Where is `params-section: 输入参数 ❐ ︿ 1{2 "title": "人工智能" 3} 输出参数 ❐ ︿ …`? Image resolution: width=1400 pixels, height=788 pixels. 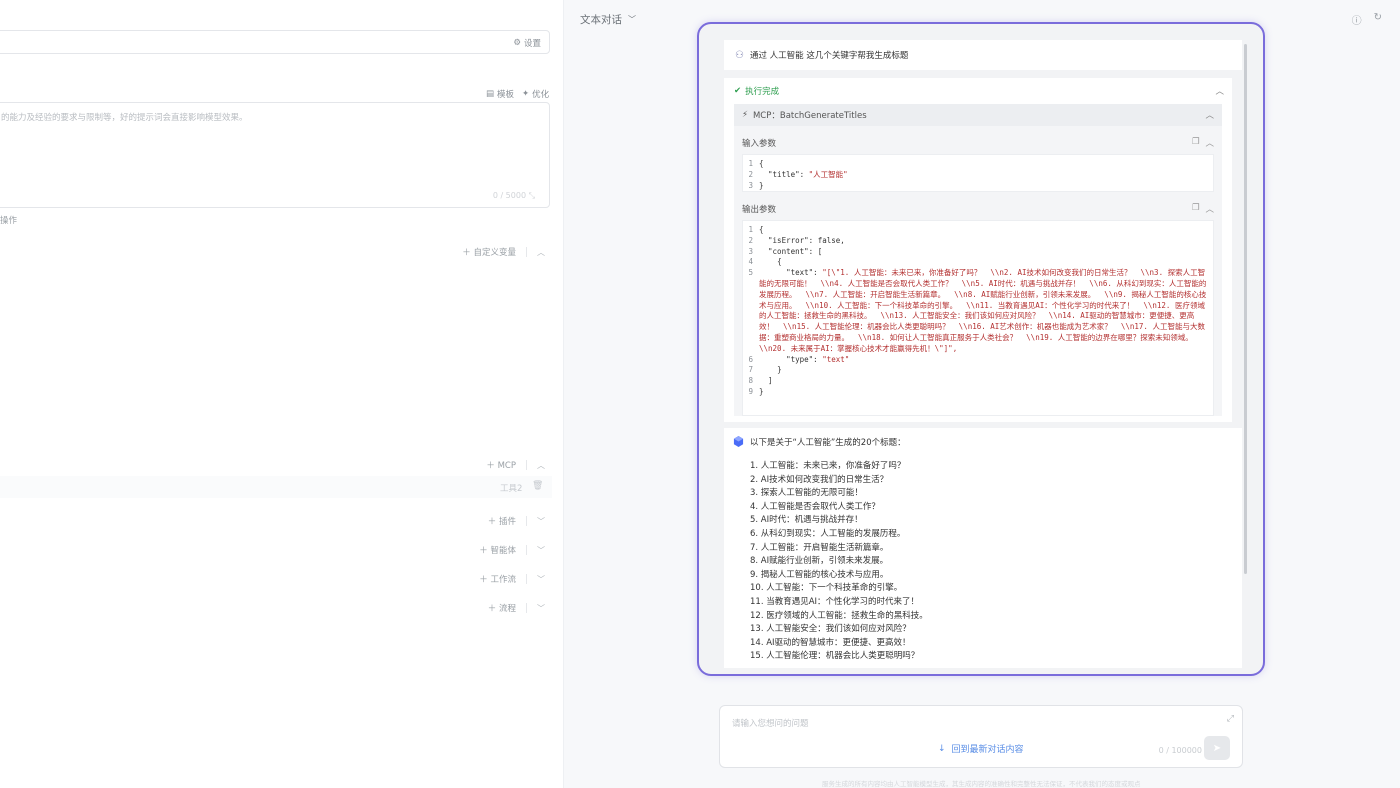
params-section: 输入参数 ❐ ︿ 1{2 "title": "人工智能" 3} 输出参数 ❐ ︿ … is located at coordinates (978, 271).